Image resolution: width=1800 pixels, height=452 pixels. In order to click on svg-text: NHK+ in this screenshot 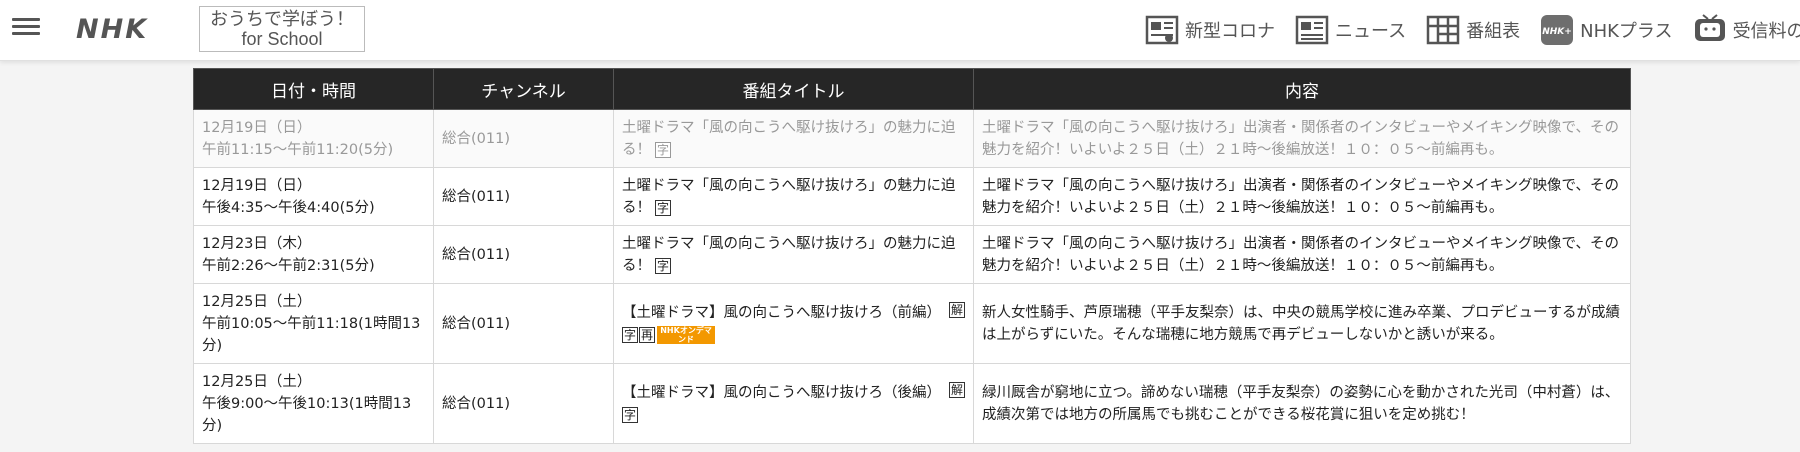, I will do `click(1557, 32)`.